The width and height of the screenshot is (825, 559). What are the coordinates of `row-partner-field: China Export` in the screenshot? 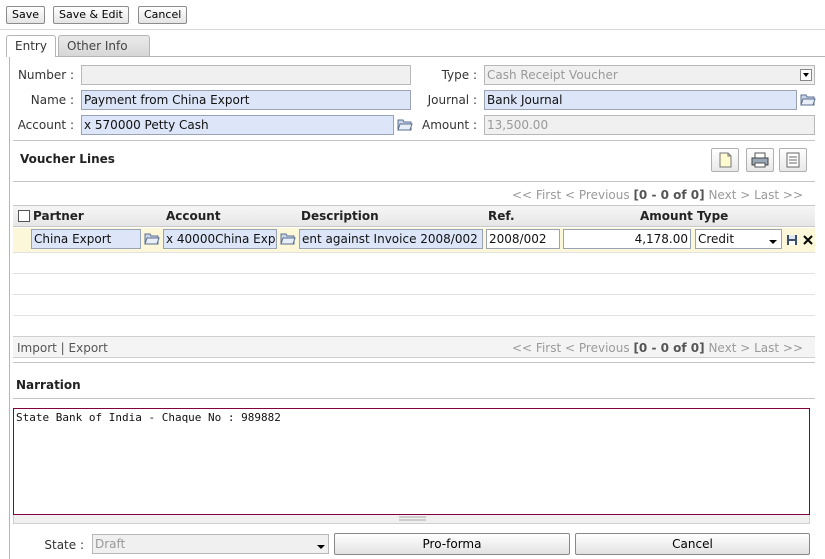 It's located at (86, 239).